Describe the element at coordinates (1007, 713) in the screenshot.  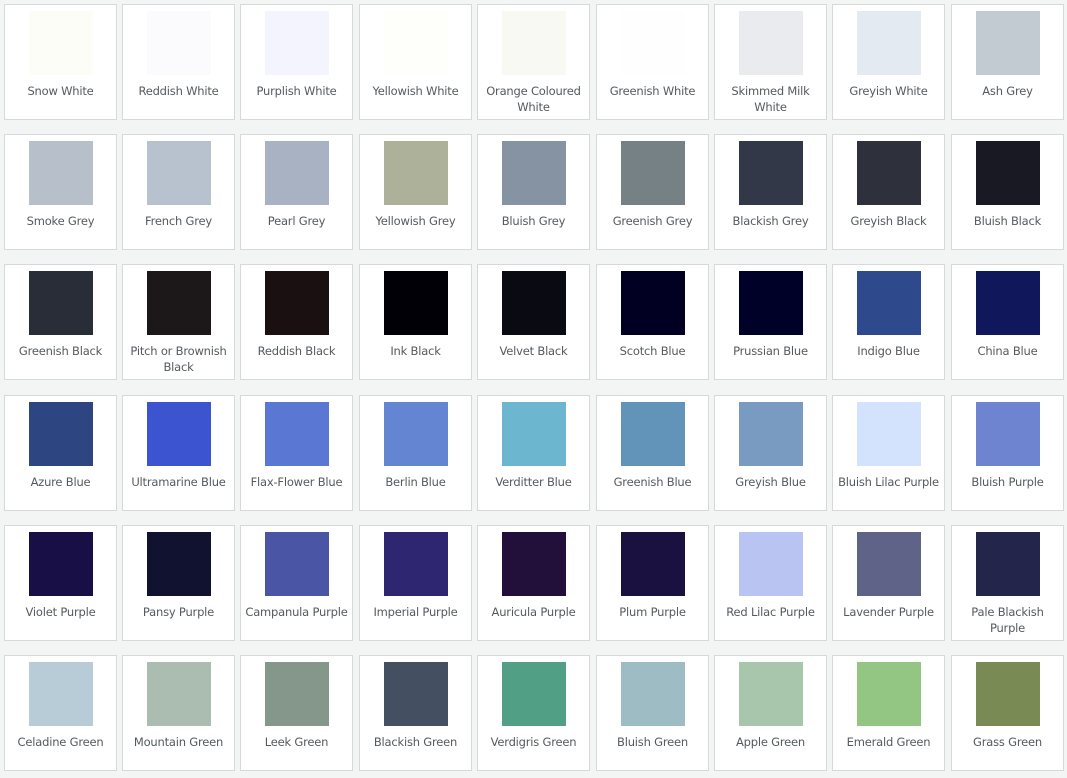
I see `color-card: Grass Green` at that location.